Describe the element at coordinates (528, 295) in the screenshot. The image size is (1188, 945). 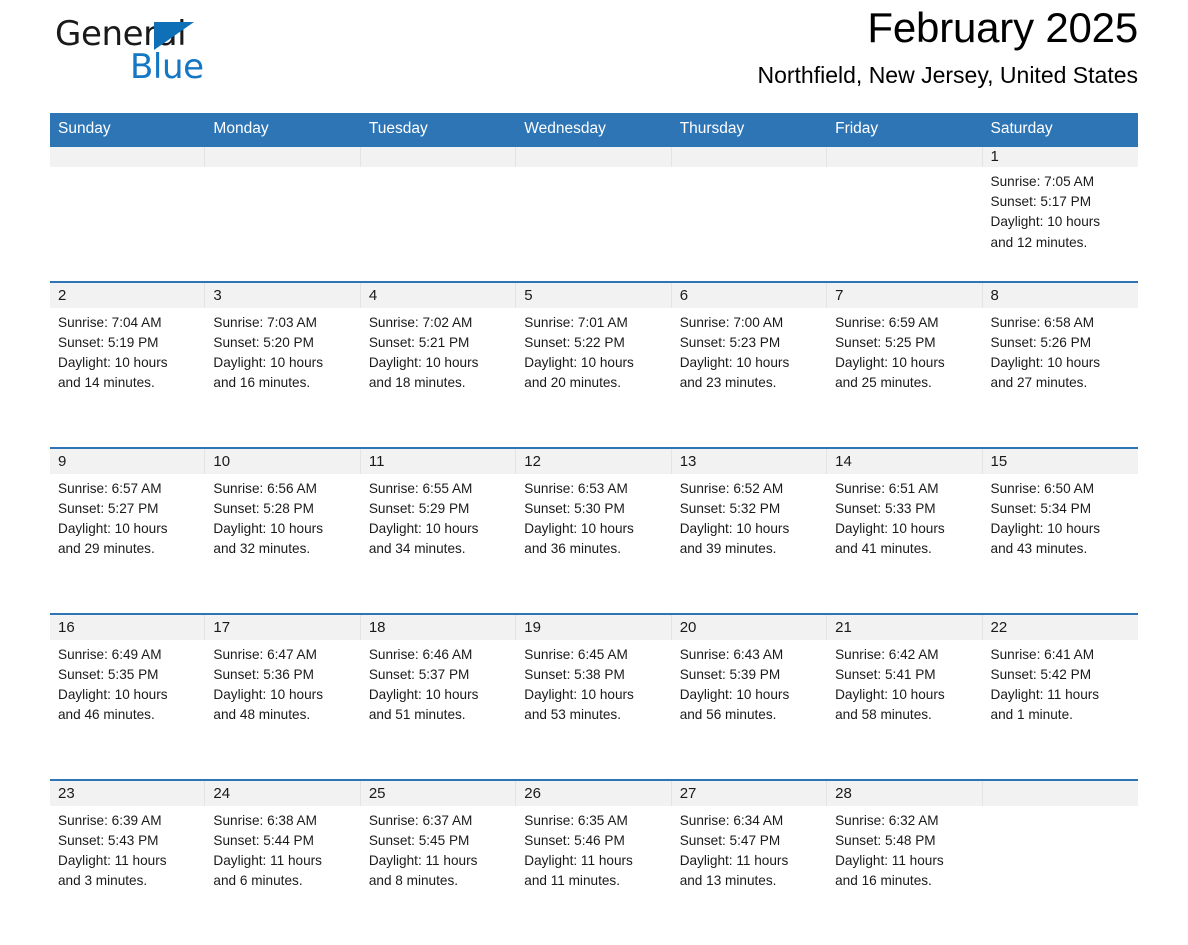
I see `day-number: 5` at that location.